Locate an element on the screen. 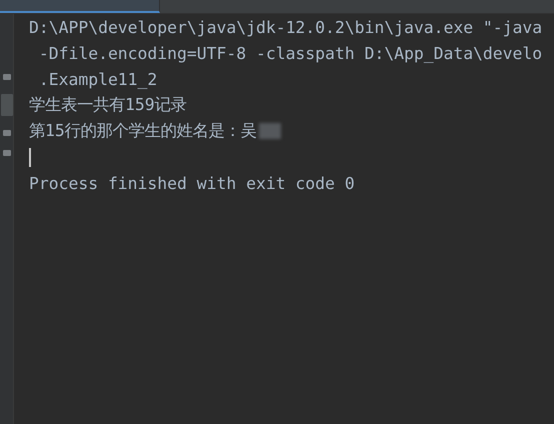 The width and height of the screenshot is (554, 424). text-cursor is located at coordinates (30, 157).